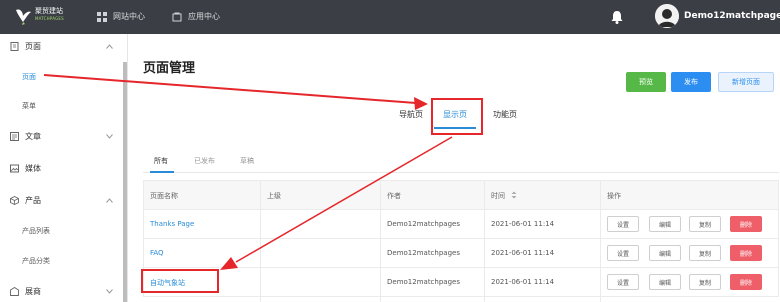 Image resolution: width=780 pixels, height=302 pixels. Describe the element at coordinates (161, 161) in the screenshot. I see `filter-all: 所有` at that location.